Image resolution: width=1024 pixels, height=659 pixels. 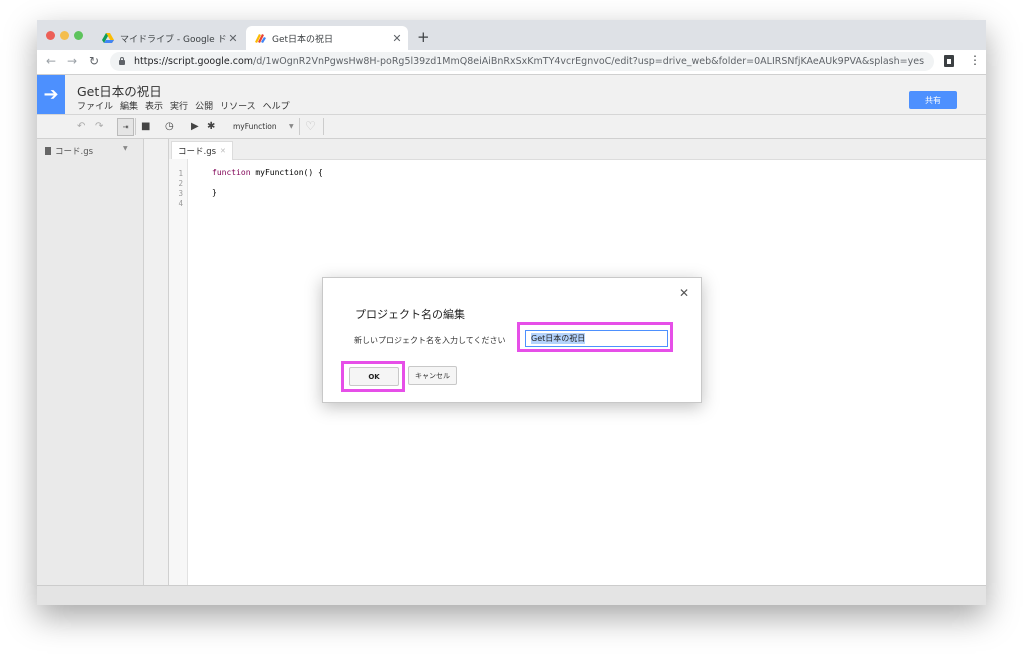 I want to click on cancel-button: キャンセル, so click(x=432, y=375).